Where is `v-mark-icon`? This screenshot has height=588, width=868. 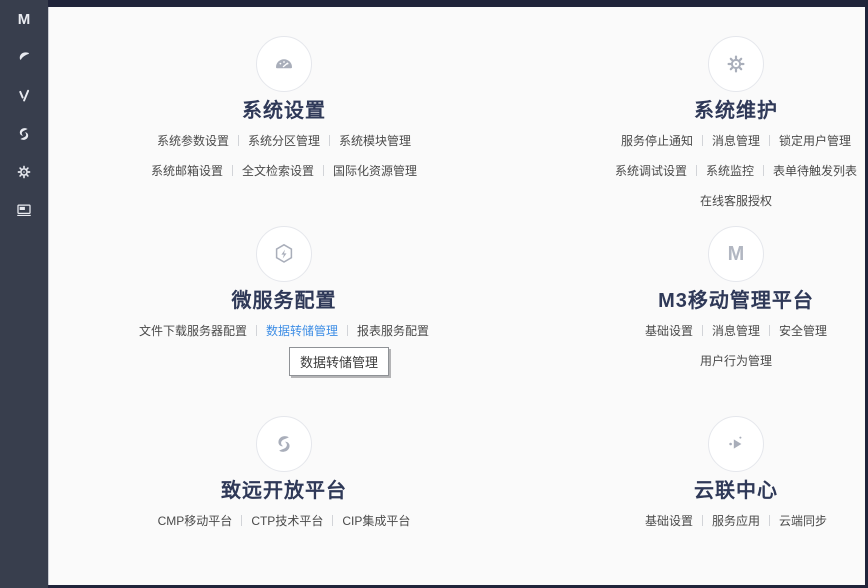
v-mark-icon is located at coordinates (24, 96).